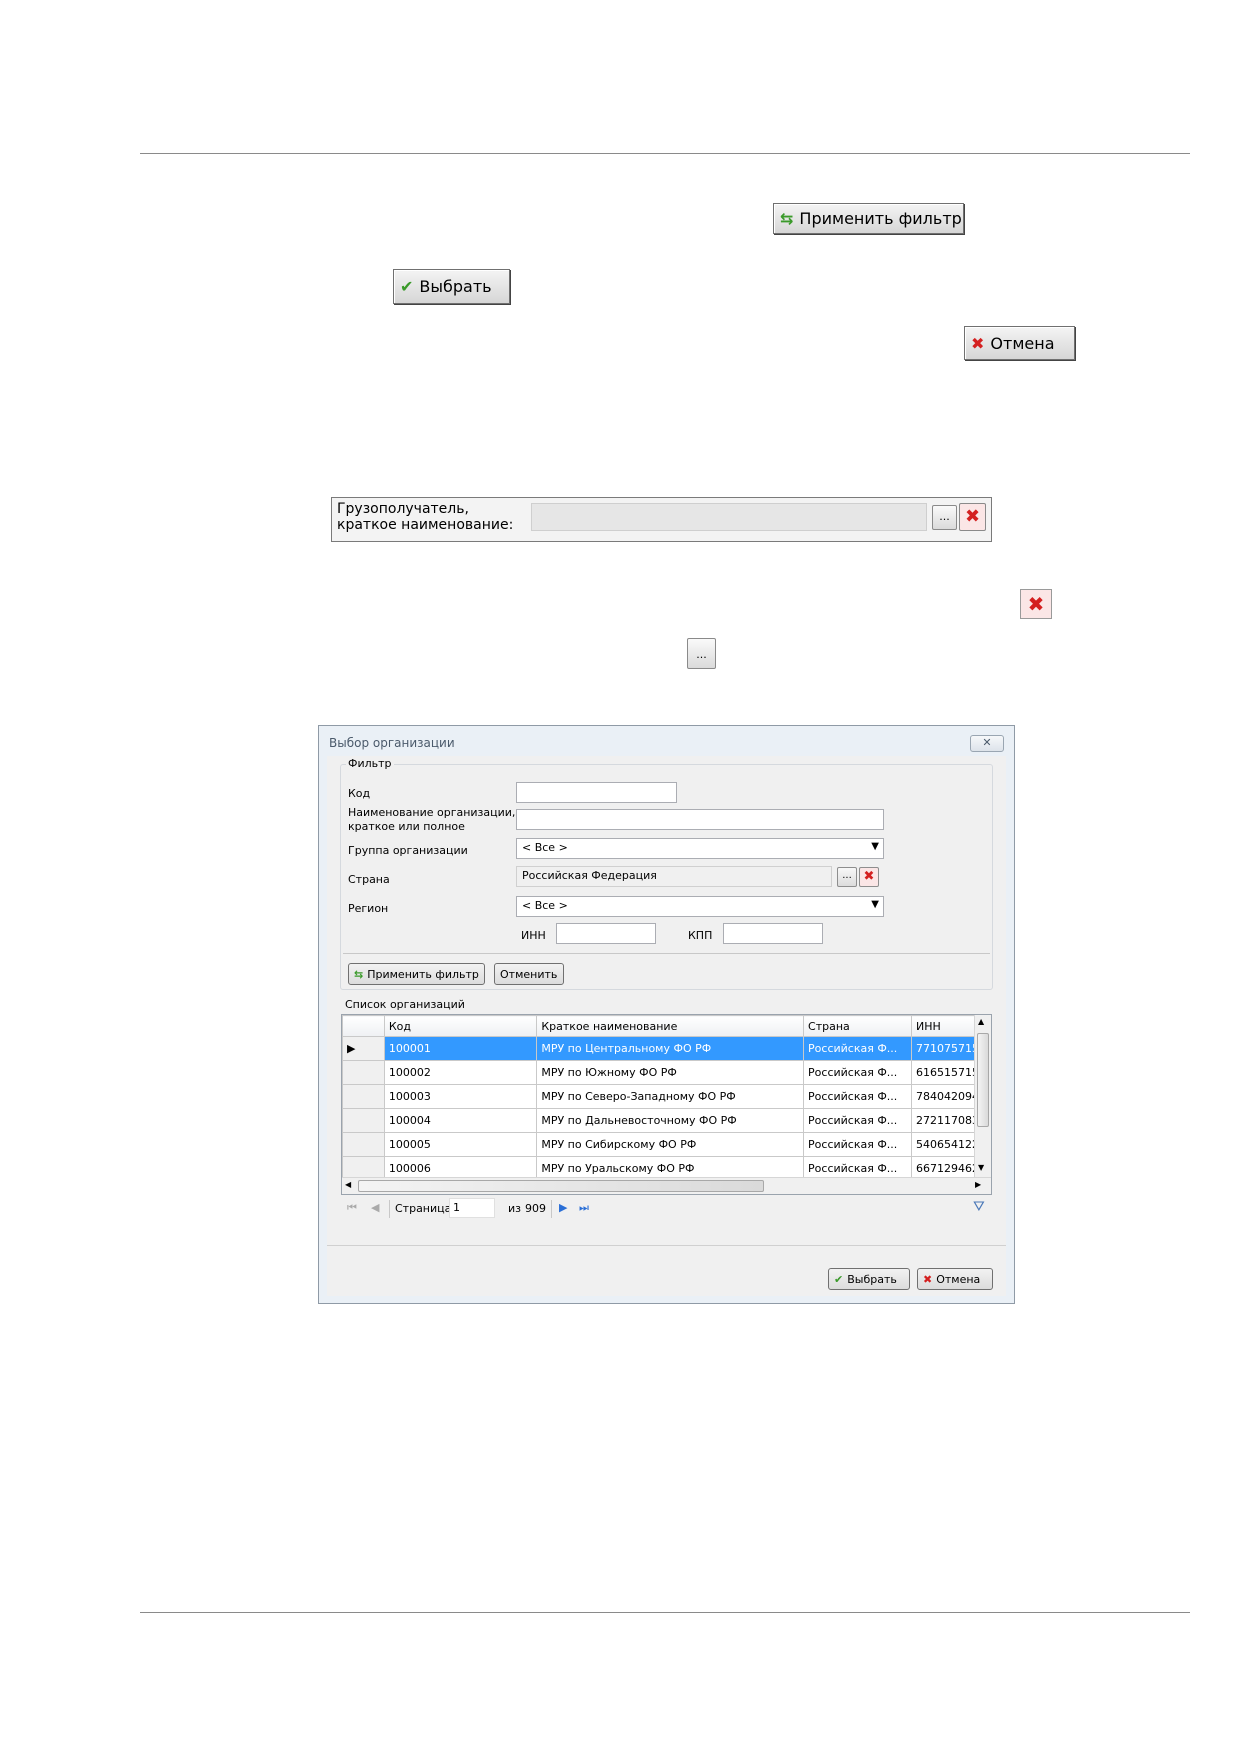  I want to click on name-input, so click(700, 819).